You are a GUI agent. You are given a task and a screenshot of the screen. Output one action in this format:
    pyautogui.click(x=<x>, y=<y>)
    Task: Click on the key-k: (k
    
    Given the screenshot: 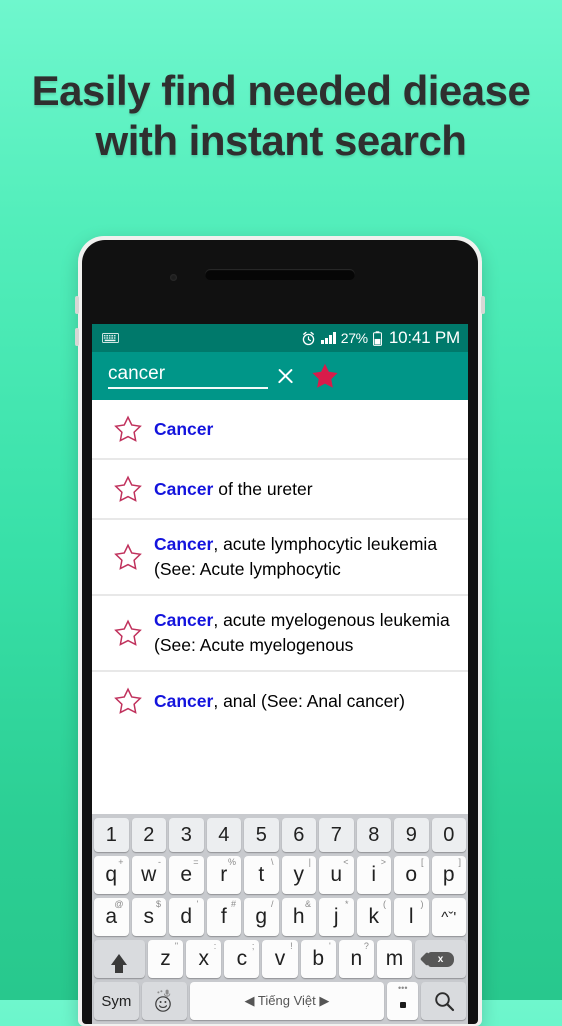 What is the action you would take?
    pyautogui.click(x=373, y=917)
    